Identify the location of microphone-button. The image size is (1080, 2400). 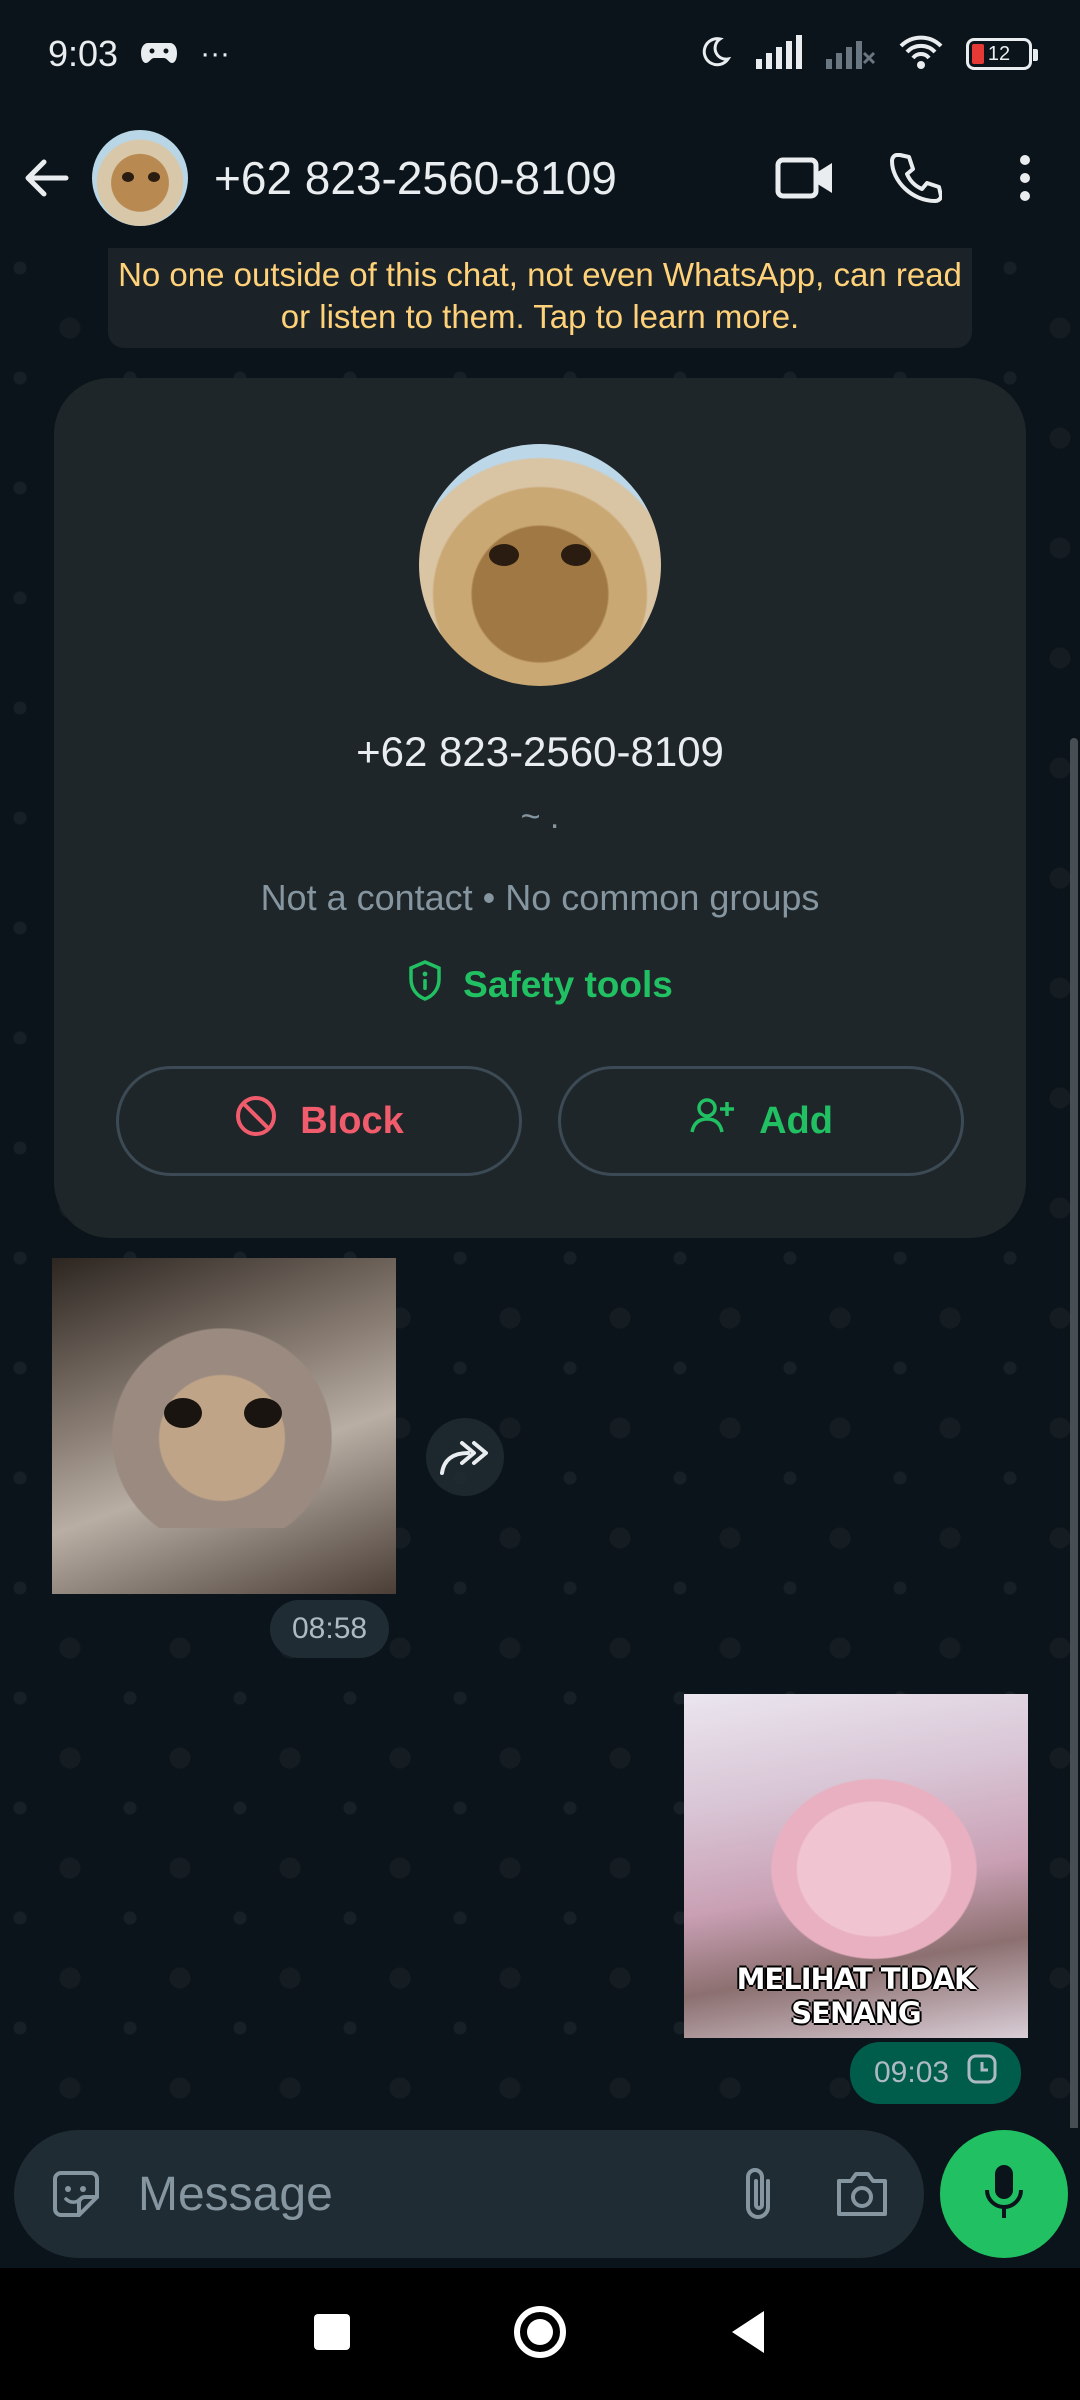
(1004, 2194).